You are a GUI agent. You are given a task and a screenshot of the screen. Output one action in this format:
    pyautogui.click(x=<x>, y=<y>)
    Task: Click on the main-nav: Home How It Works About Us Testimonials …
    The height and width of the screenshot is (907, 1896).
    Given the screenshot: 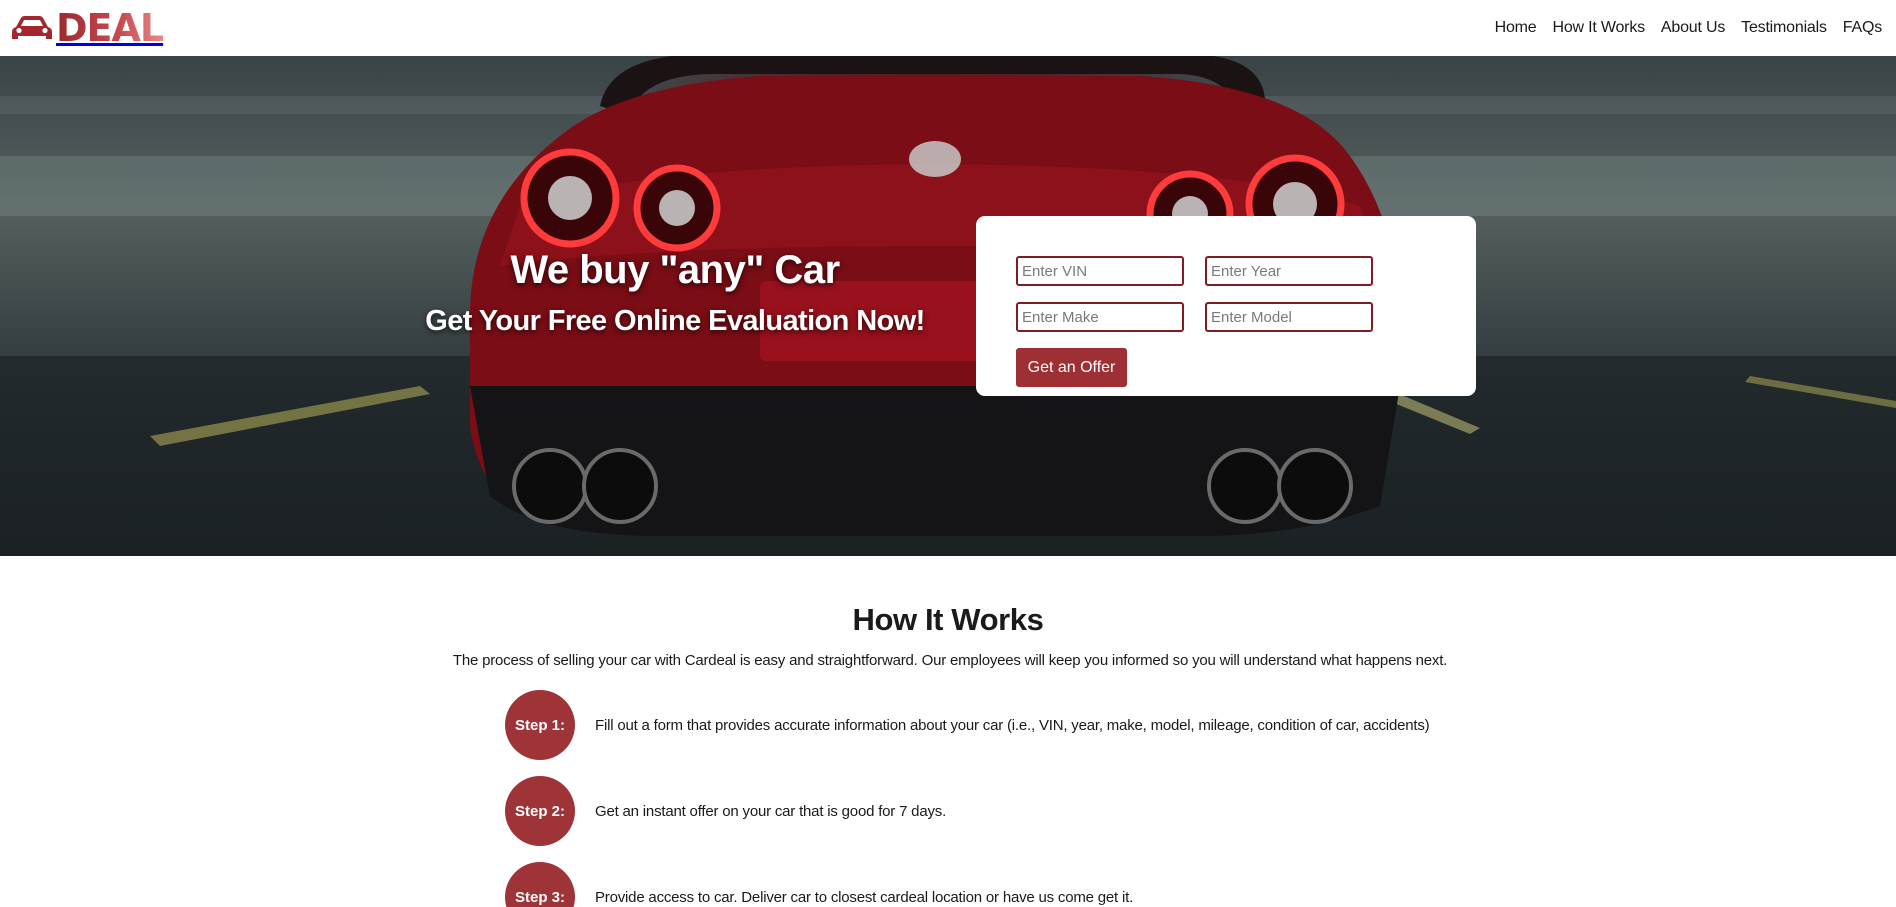 What is the action you would take?
    pyautogui.click(x=1681, y=28)
    